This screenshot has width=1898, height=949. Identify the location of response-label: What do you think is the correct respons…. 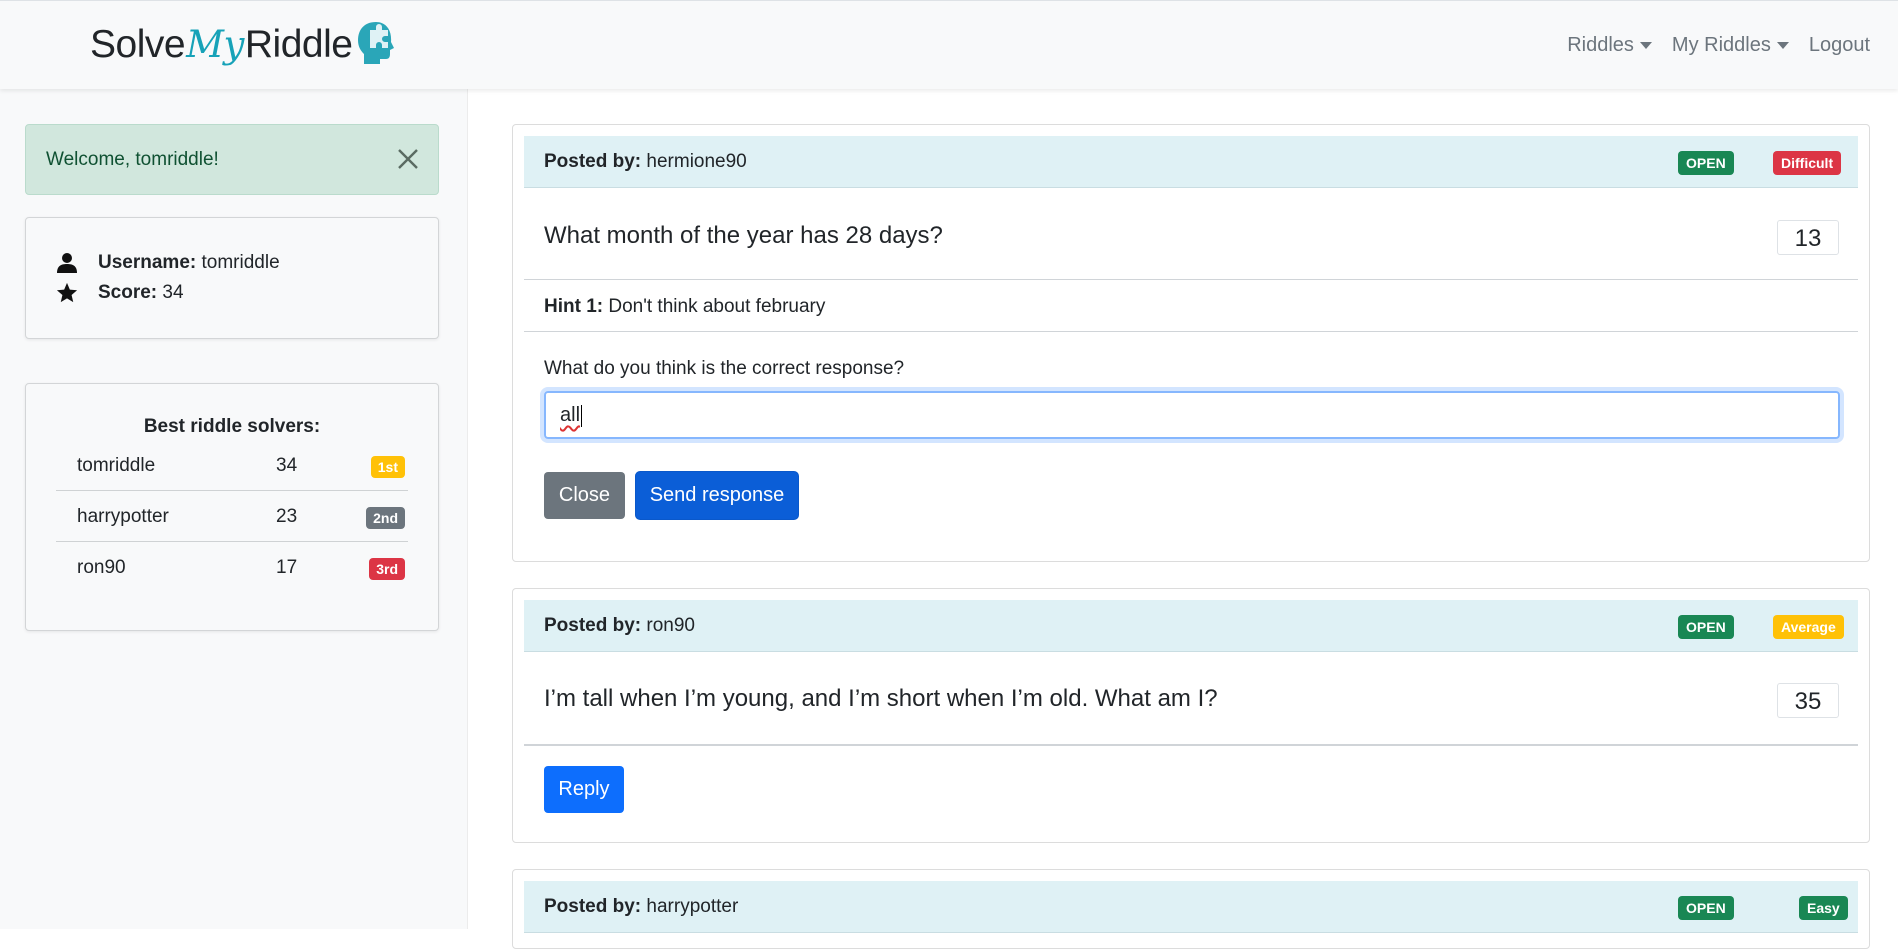
(724, 368).